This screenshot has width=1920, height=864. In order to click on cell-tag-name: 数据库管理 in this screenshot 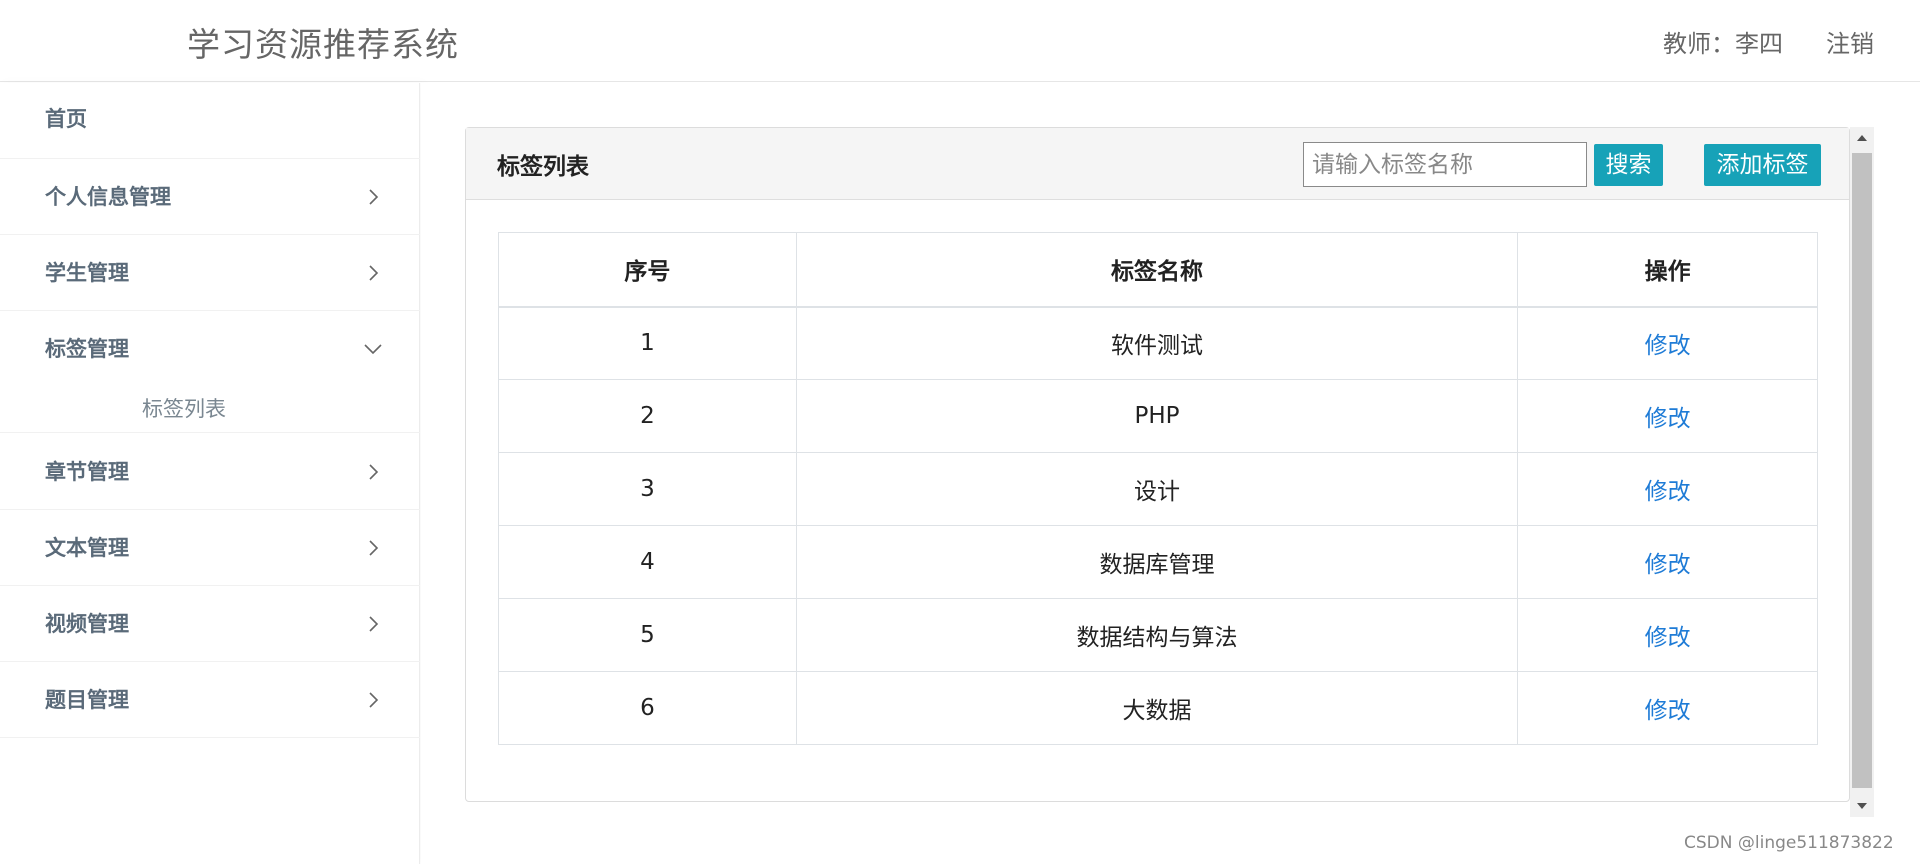, I will do `click(1157, 562)`.